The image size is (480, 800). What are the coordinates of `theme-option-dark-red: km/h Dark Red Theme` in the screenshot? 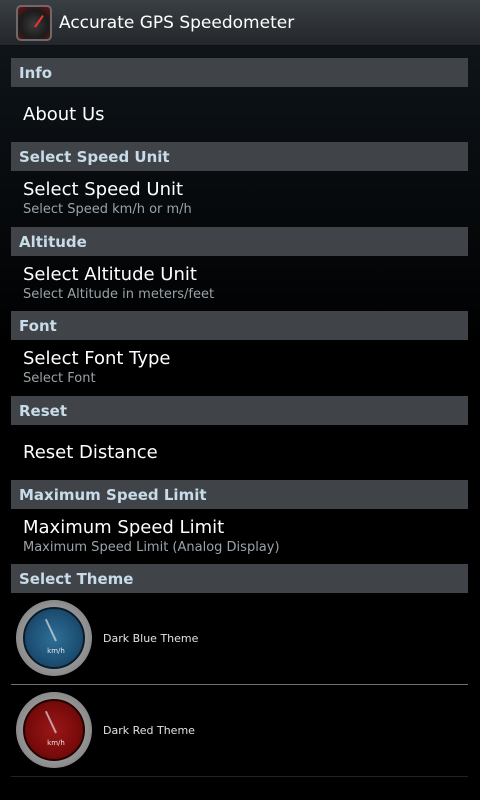 It's located at (239, 730).